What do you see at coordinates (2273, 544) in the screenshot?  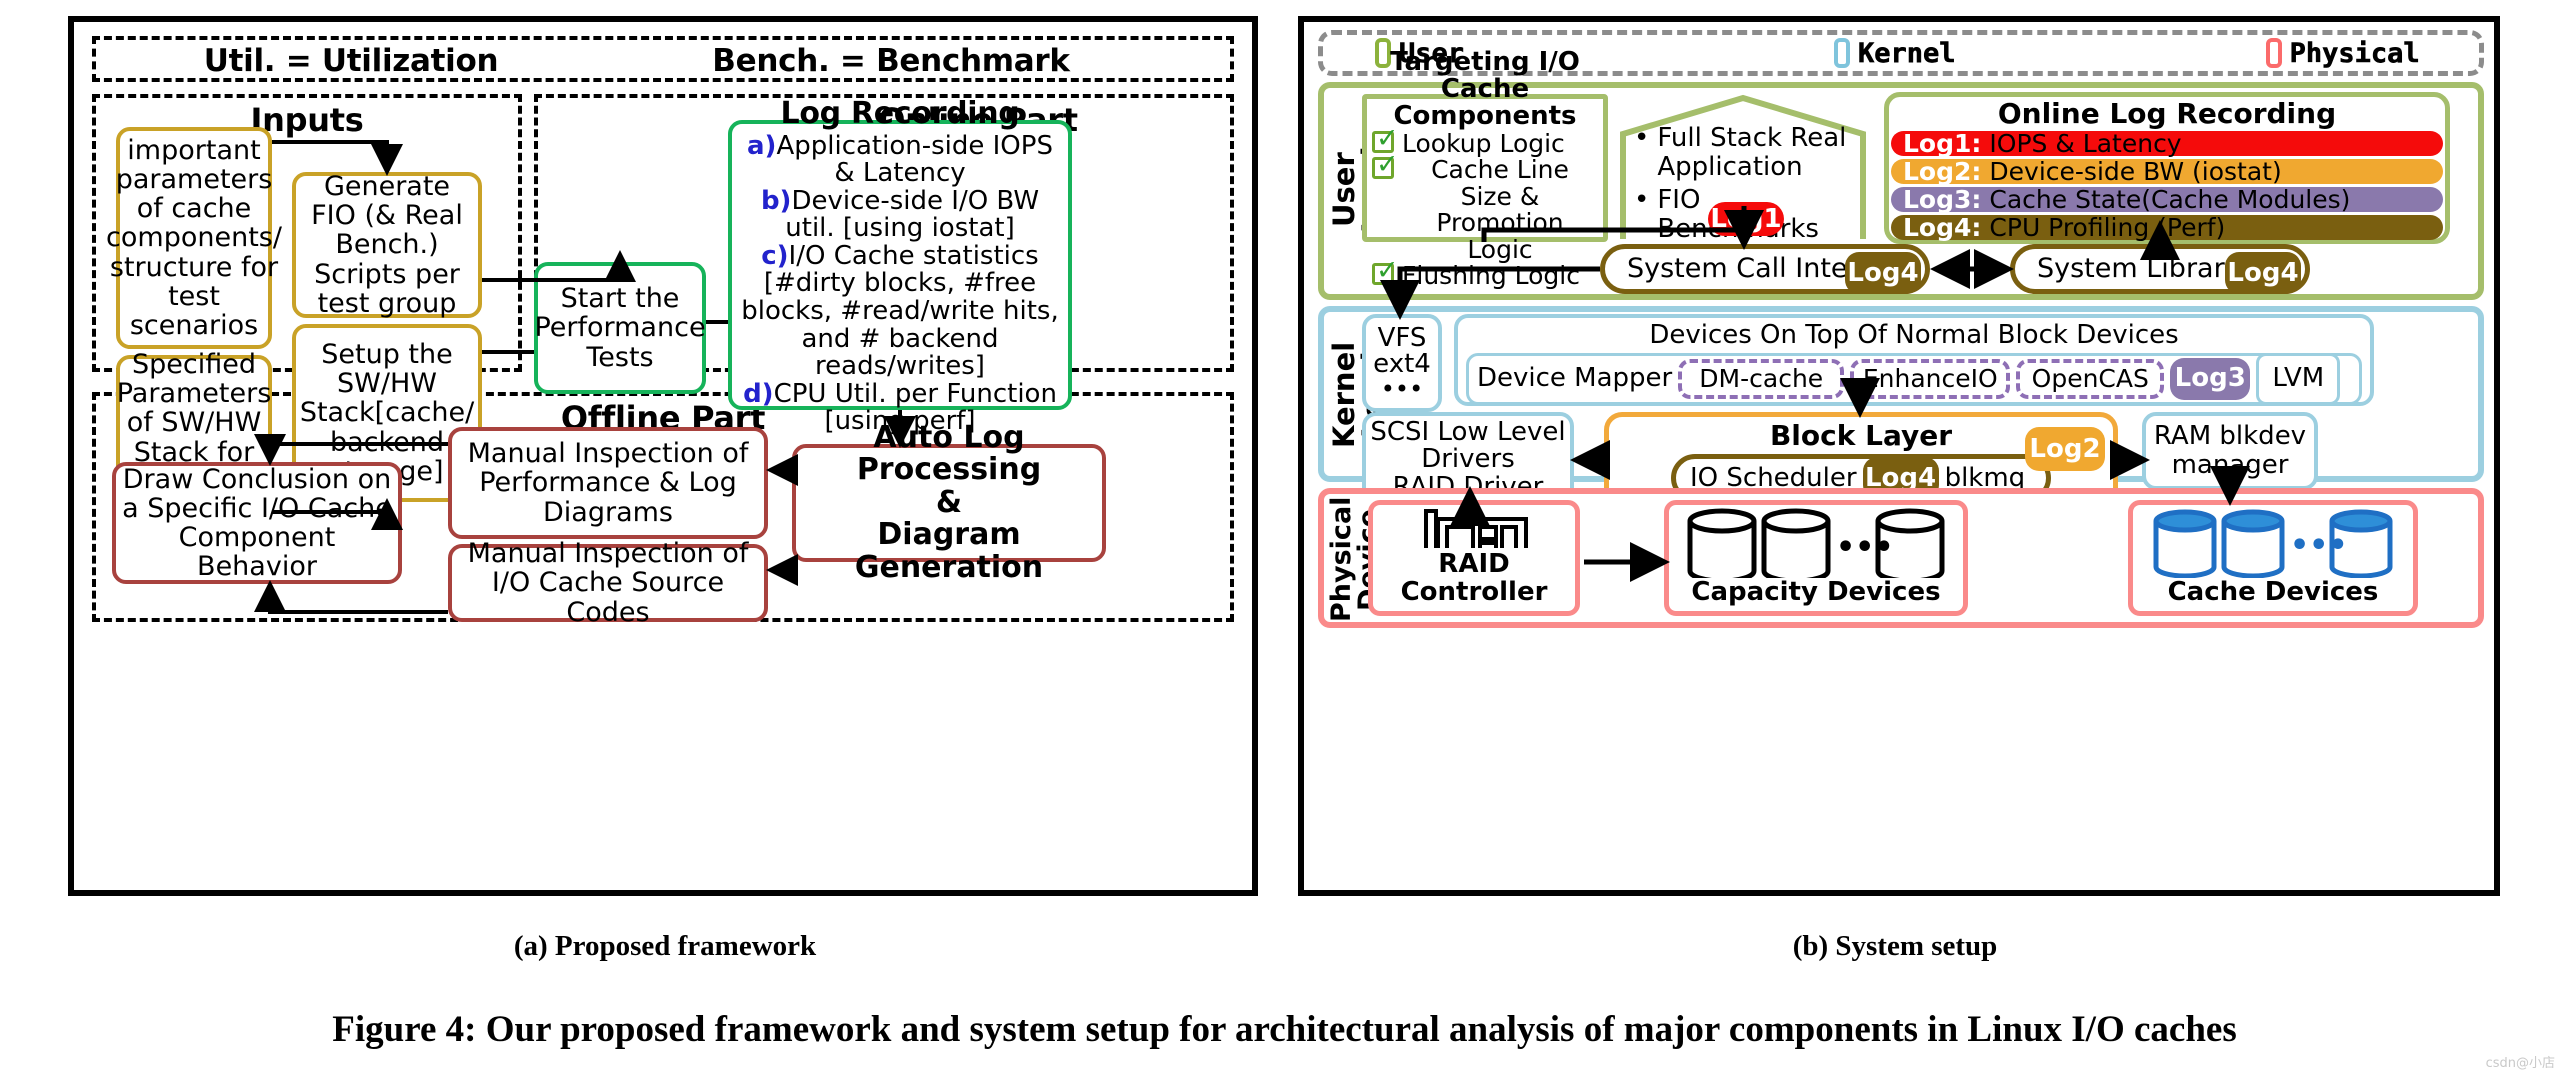 I see `cache-disks-icon: •••` at bounding box center [2273, 544].